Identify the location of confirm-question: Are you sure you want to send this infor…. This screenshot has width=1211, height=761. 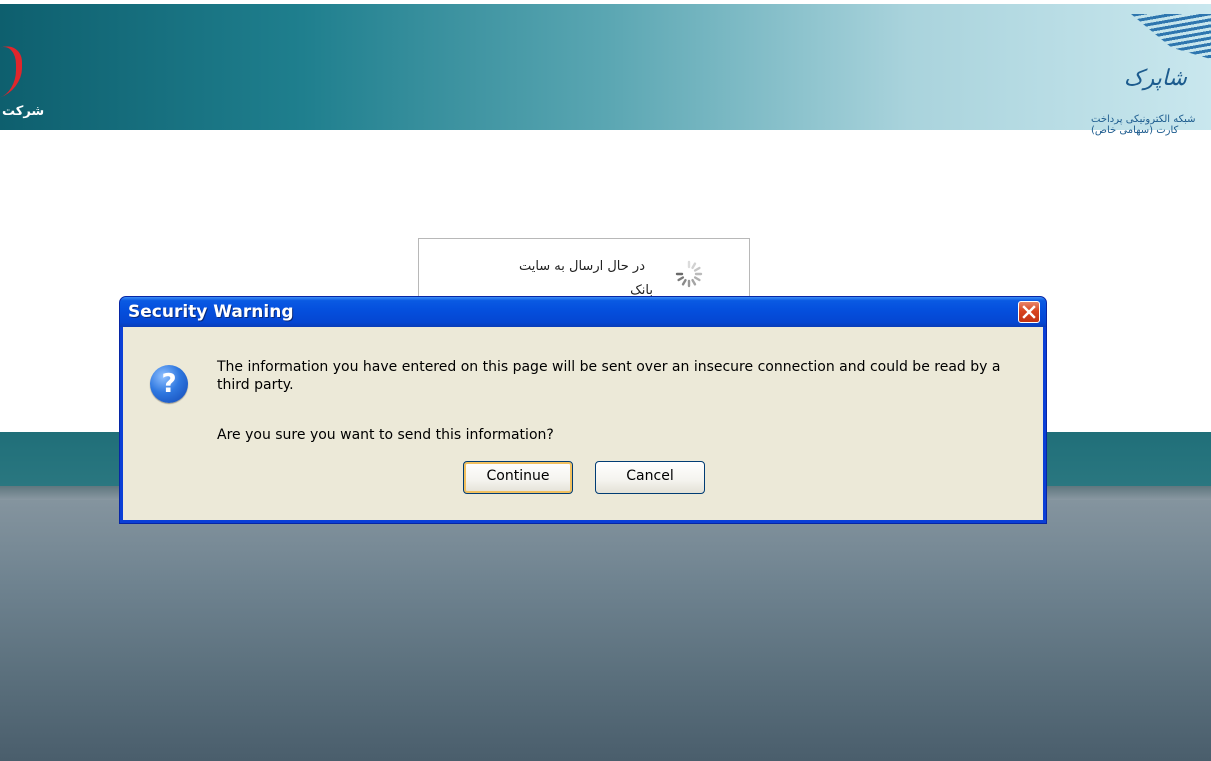
(385, 435).